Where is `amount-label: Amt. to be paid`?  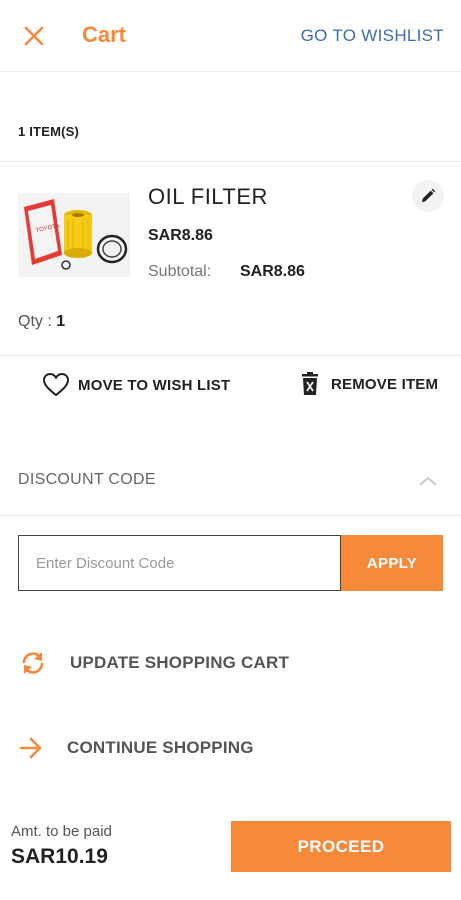
amount-label: Amt. to be paid is located at coordinates (61, 831).